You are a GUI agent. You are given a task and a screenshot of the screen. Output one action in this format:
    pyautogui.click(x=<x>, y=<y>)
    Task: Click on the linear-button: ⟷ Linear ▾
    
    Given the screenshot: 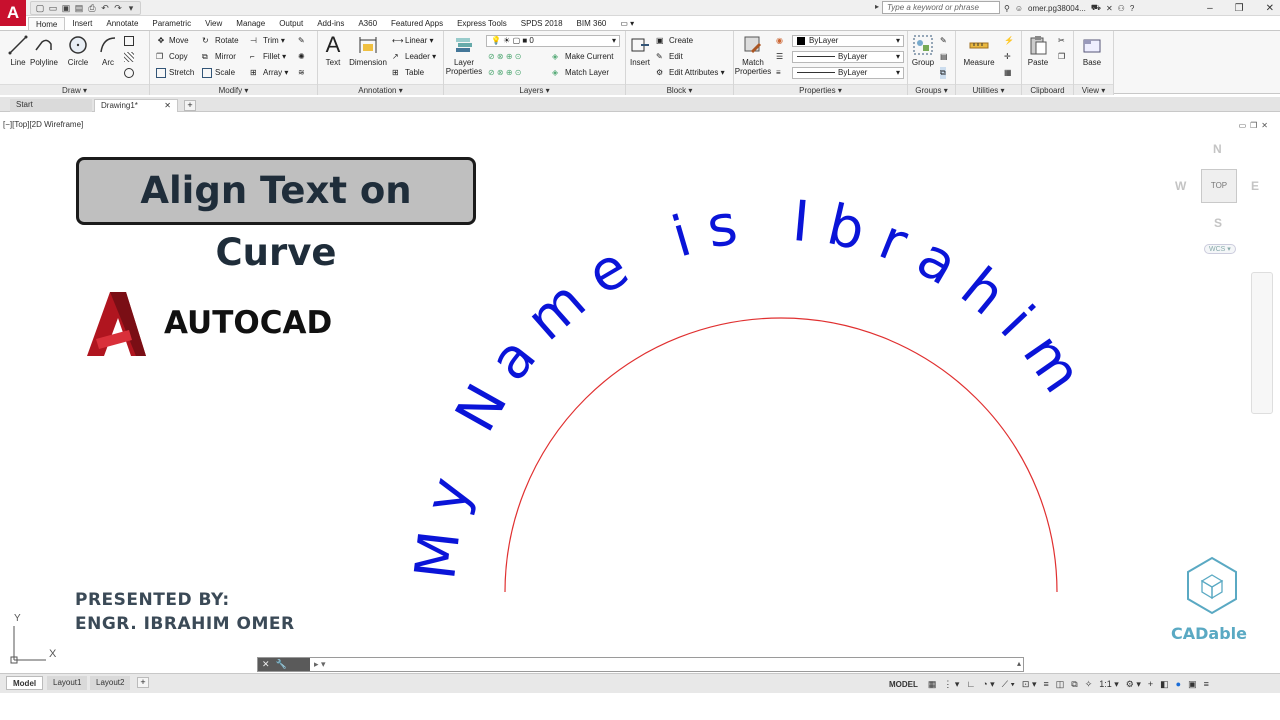 What is the action you would take?
    pyautogui.click(x=412, y=41)
    